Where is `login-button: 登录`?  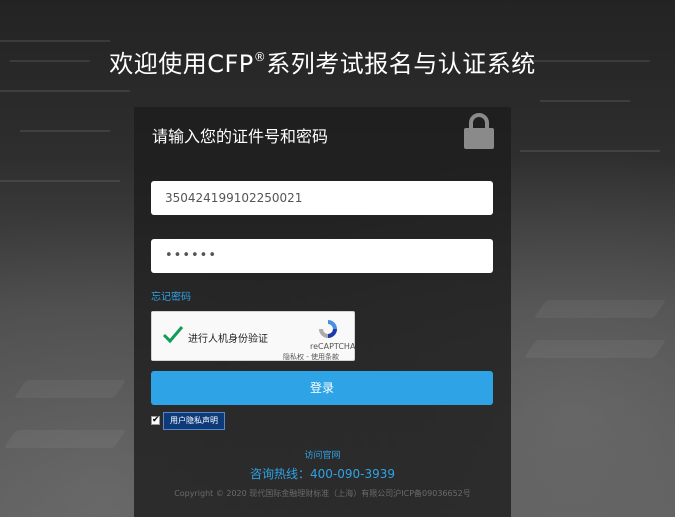
login-button: 登录 is located at coordinates (322, 388).